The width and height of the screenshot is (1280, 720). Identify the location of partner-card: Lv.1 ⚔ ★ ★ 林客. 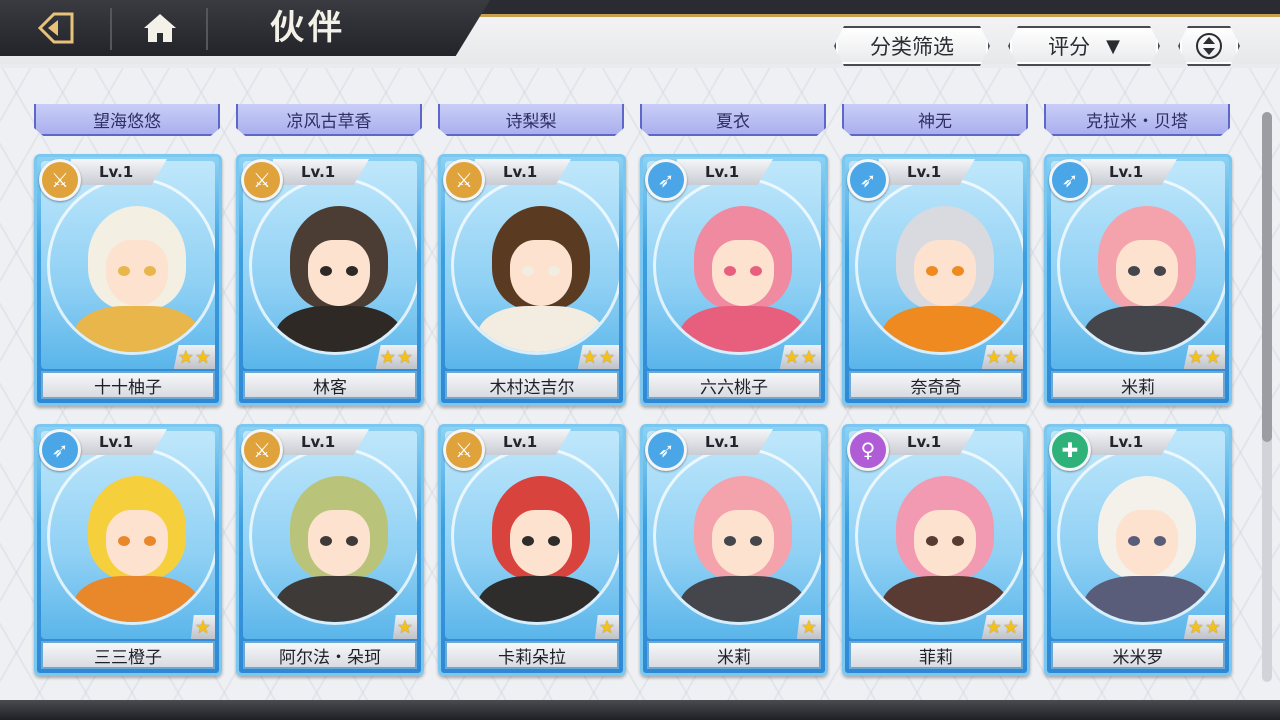
(330, 280).